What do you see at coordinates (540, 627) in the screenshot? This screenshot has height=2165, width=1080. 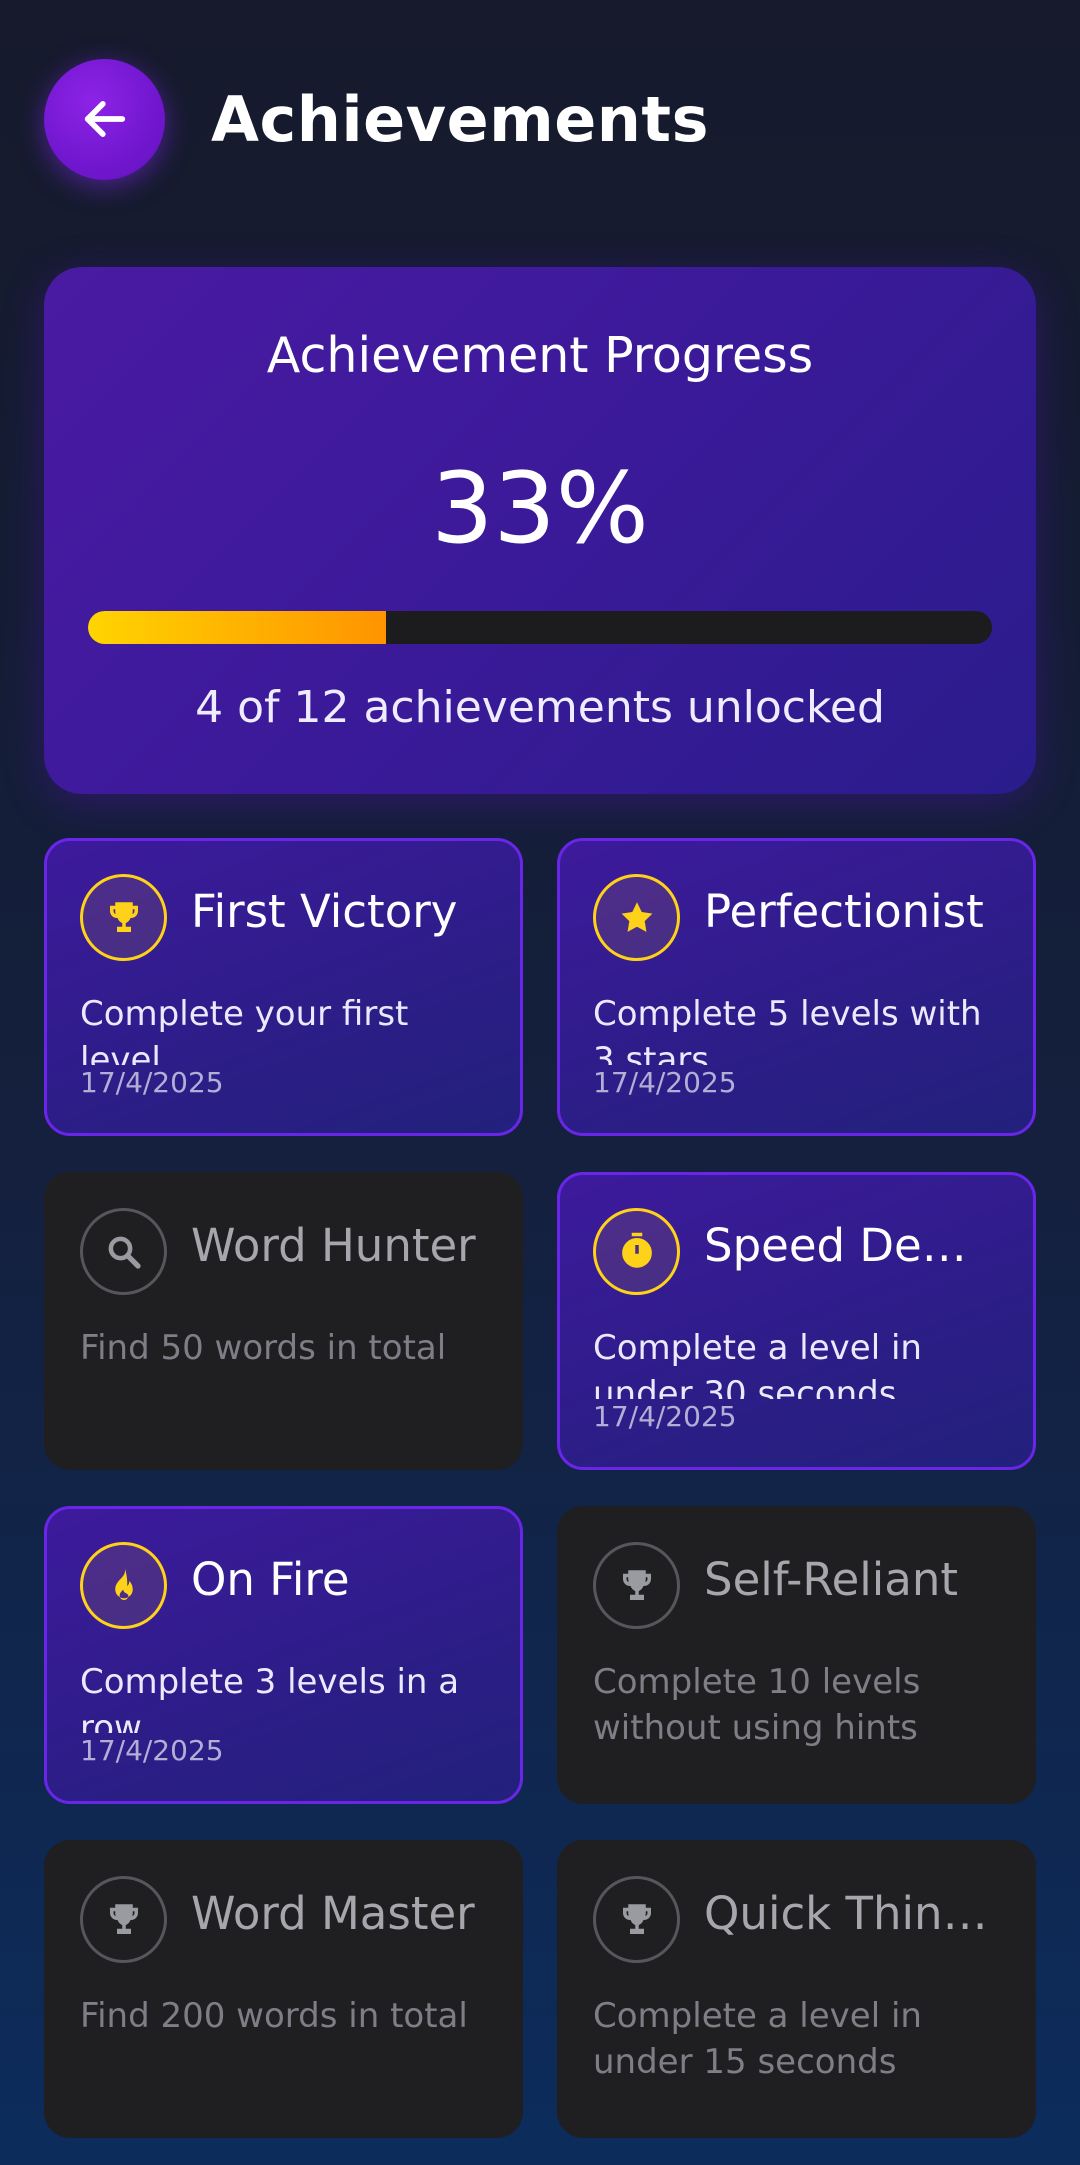 I see `progress-bar` at bounding box center [540, 627].